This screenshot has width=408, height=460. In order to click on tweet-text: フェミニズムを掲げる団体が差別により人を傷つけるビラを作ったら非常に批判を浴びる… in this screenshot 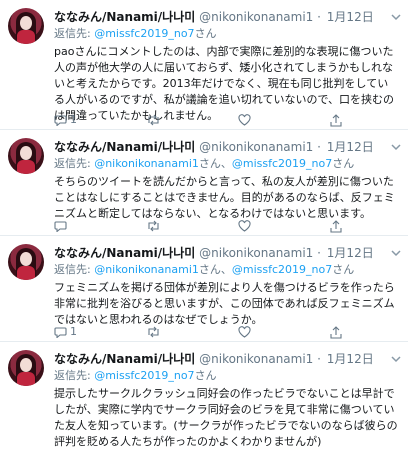, I will do `click(224, 303)`.